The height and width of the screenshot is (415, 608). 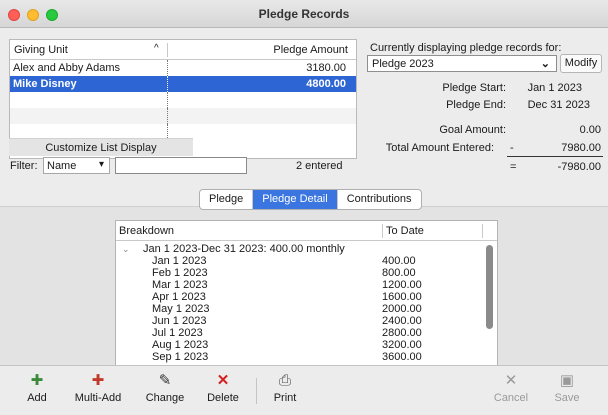 What do you see at coordinates (179, 321) in the screenshot?
I see `row-date: Jun 1 2023` at bounding box center [179, 321].